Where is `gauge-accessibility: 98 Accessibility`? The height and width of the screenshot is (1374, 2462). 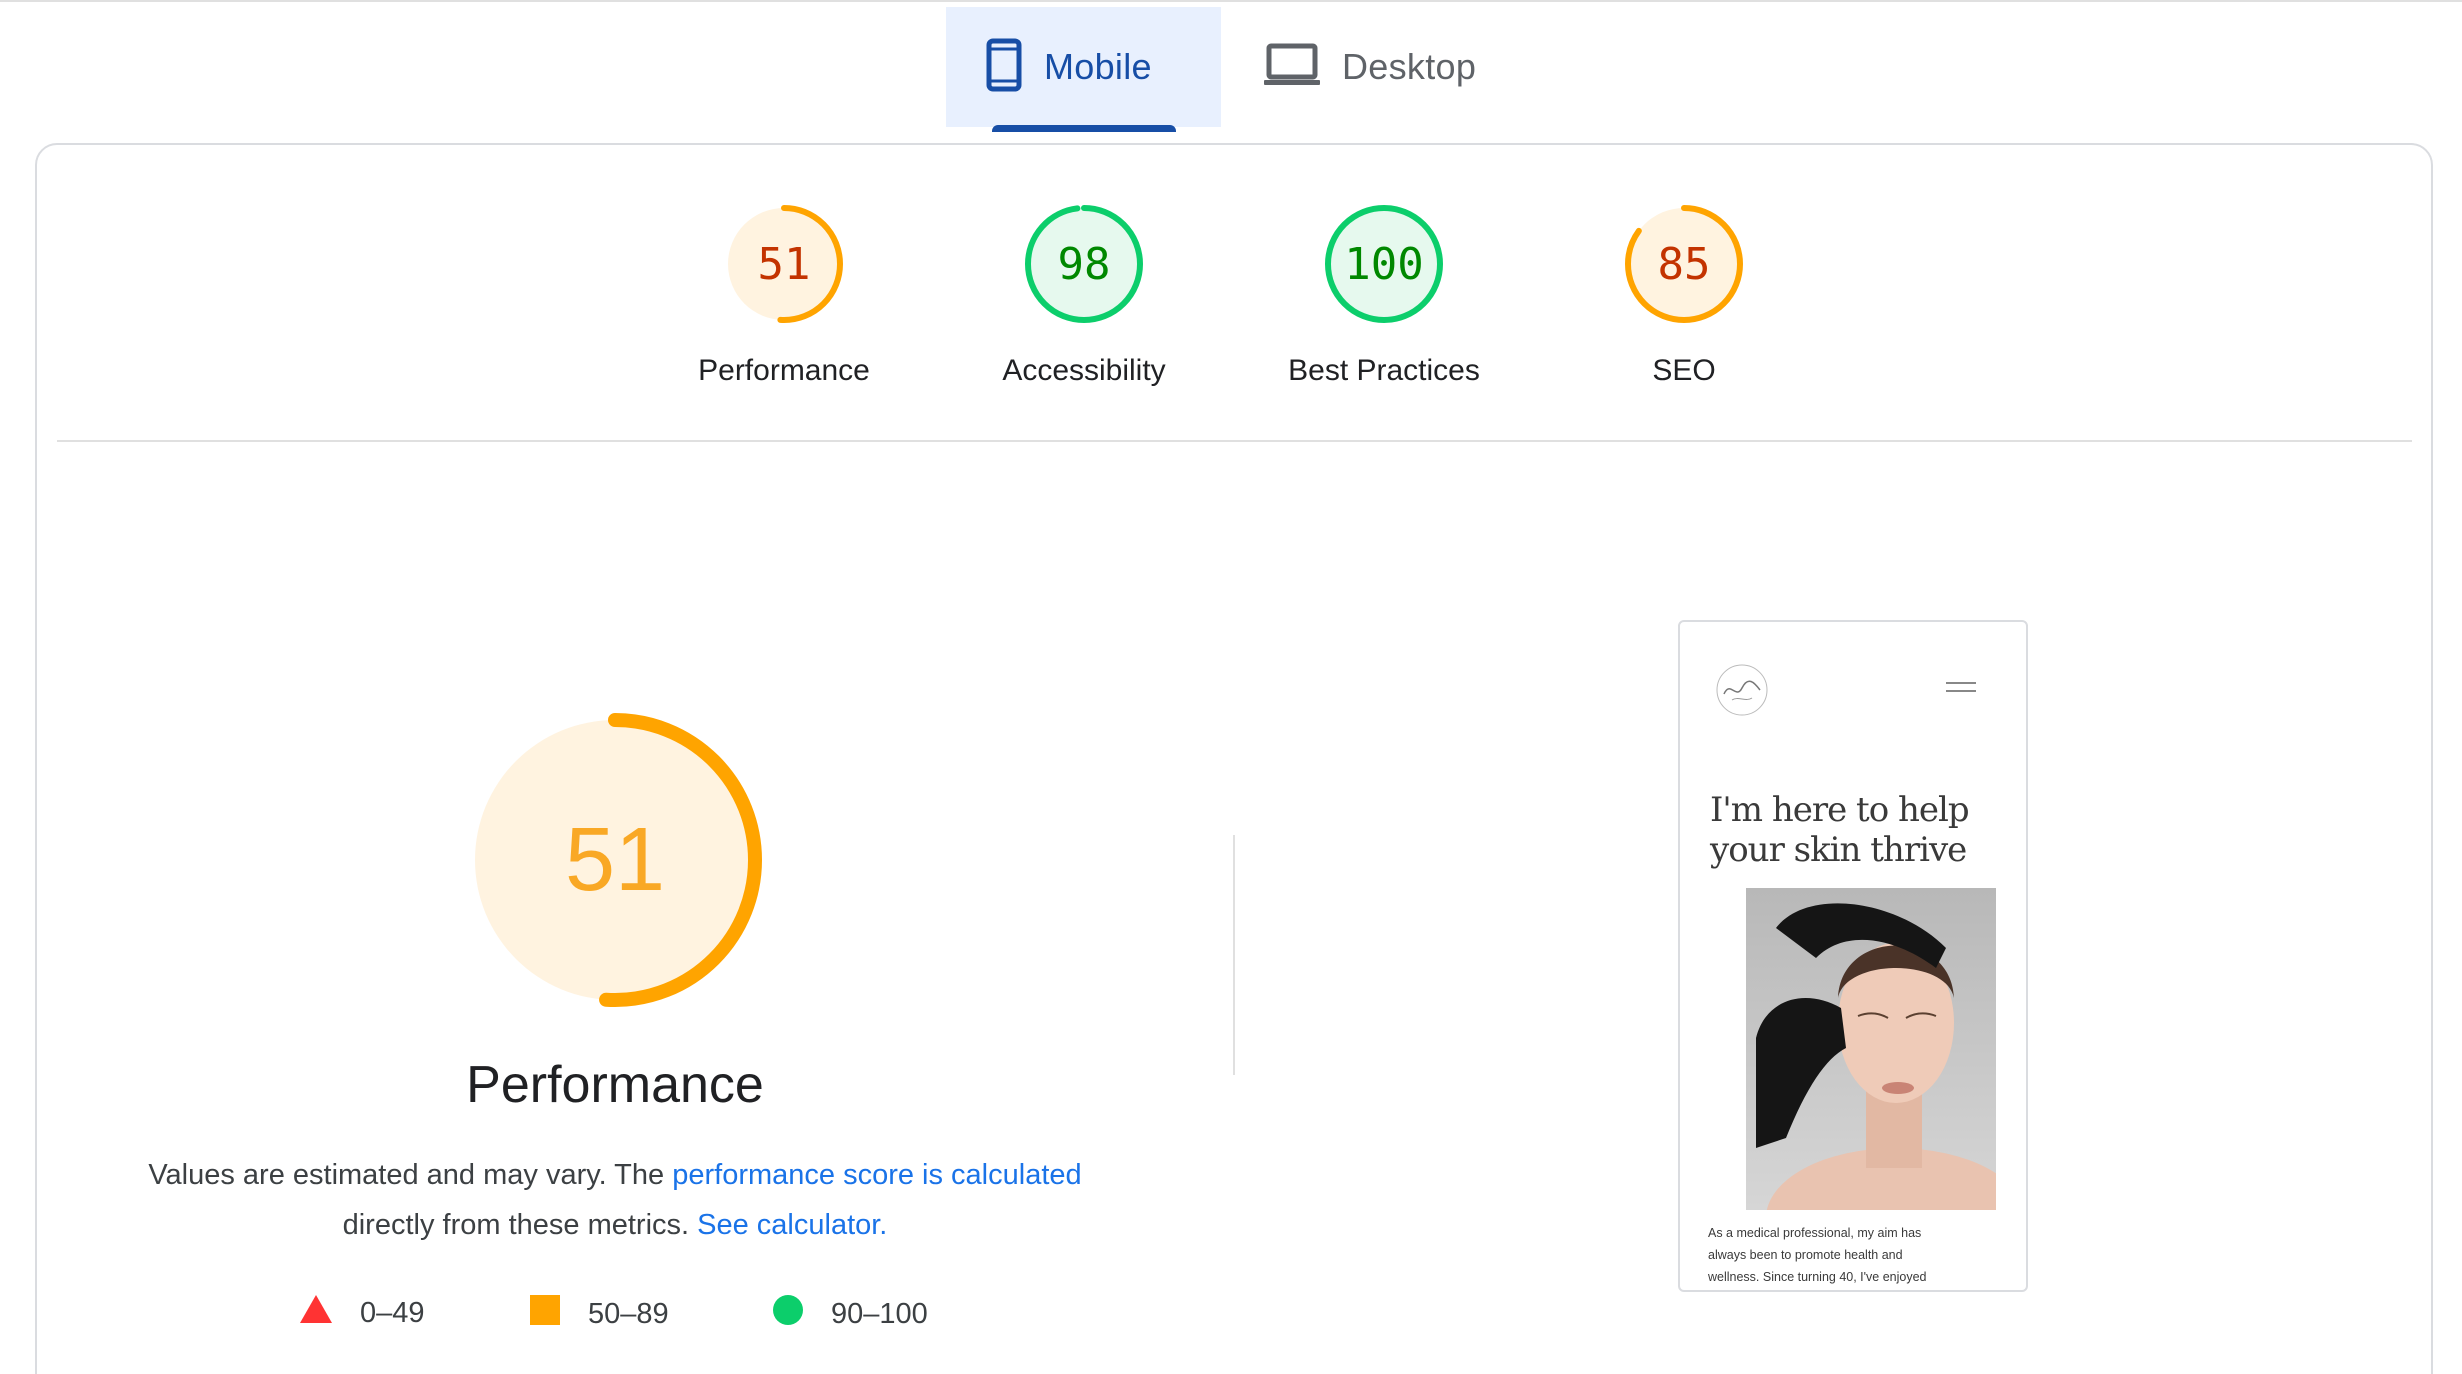
gauge-accessibility: 98 Accessibility is located at coordinates (1084, 294).